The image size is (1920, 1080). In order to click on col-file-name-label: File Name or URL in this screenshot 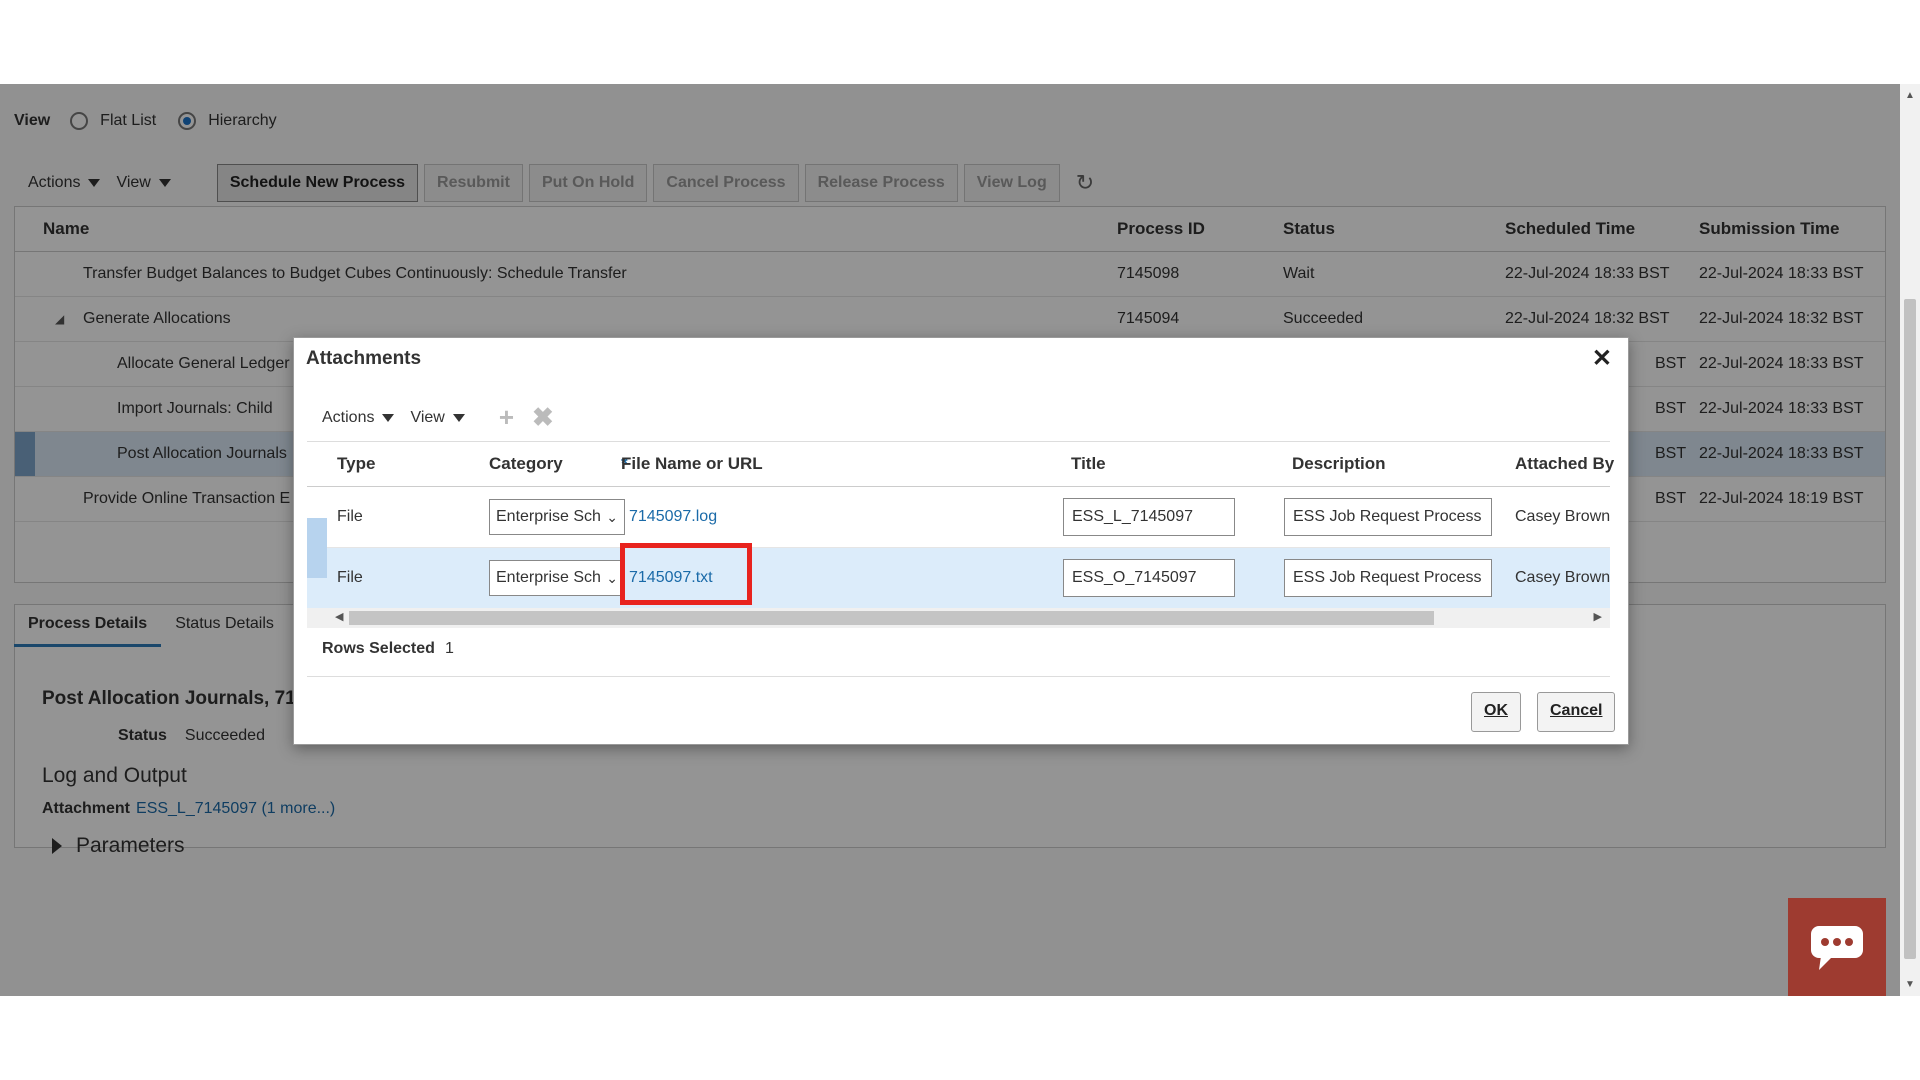, I will do `click(692, 463)`.